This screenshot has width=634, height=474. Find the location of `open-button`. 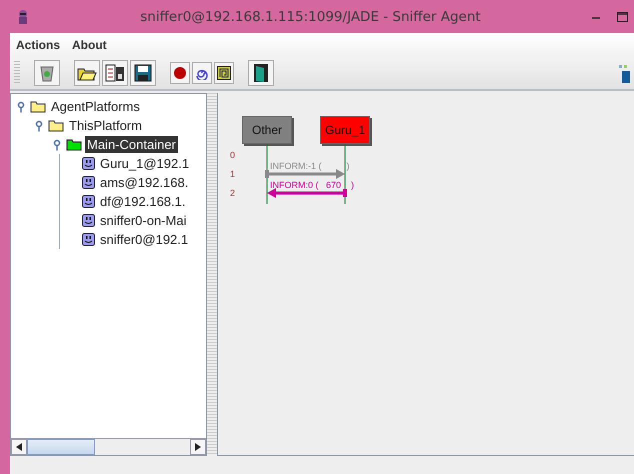

open-button is located at coordinates (87, 73).